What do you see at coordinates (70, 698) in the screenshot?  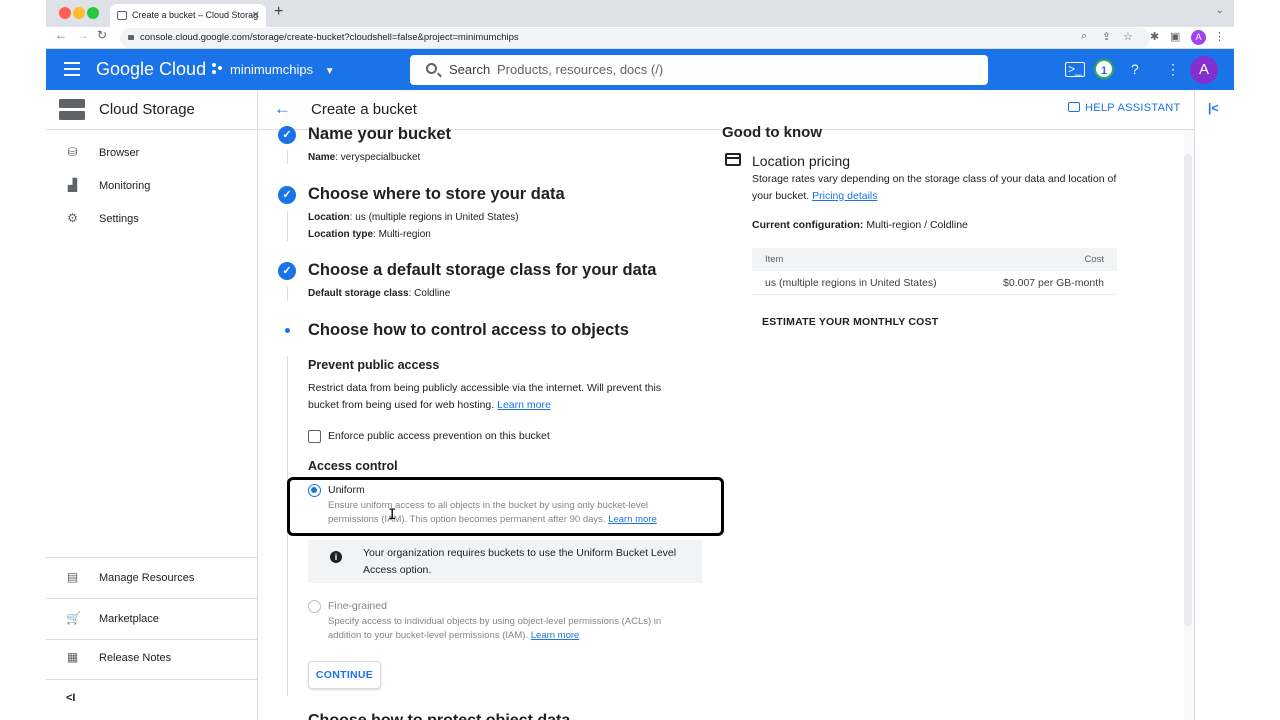 I see `collapse-sidebar-icon: <I` at bounding box center [70, 698].